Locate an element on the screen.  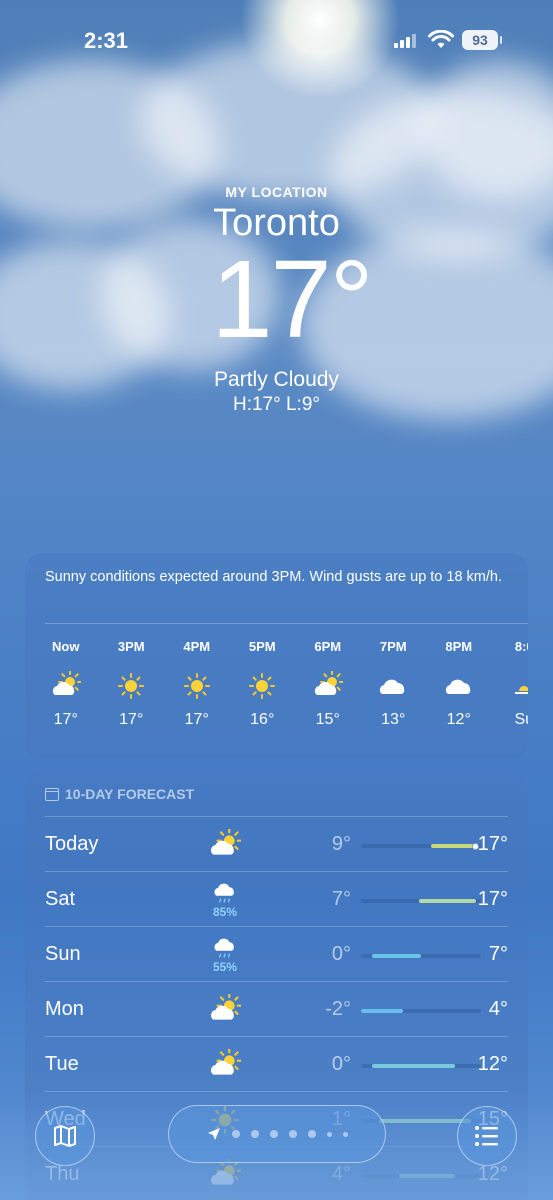
map-button is located at coordinates (65, 1136).